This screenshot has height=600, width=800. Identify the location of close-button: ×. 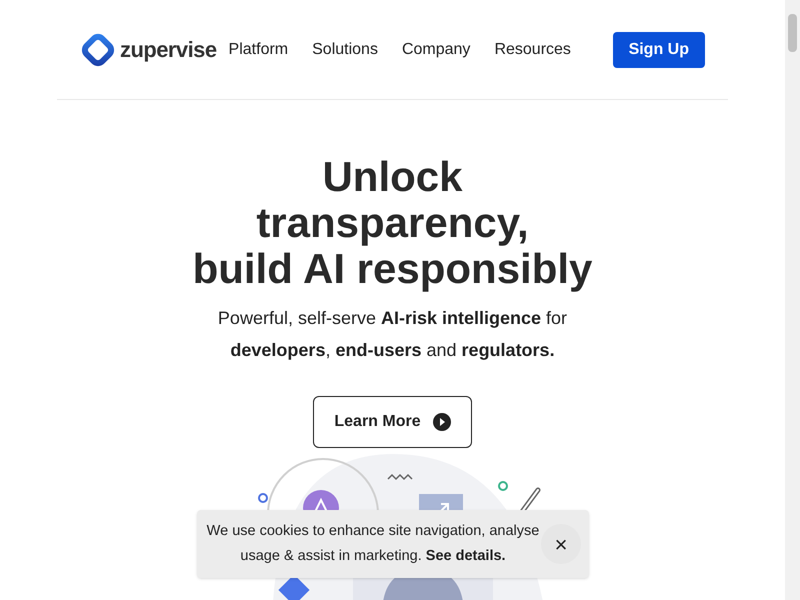
(561, 544).